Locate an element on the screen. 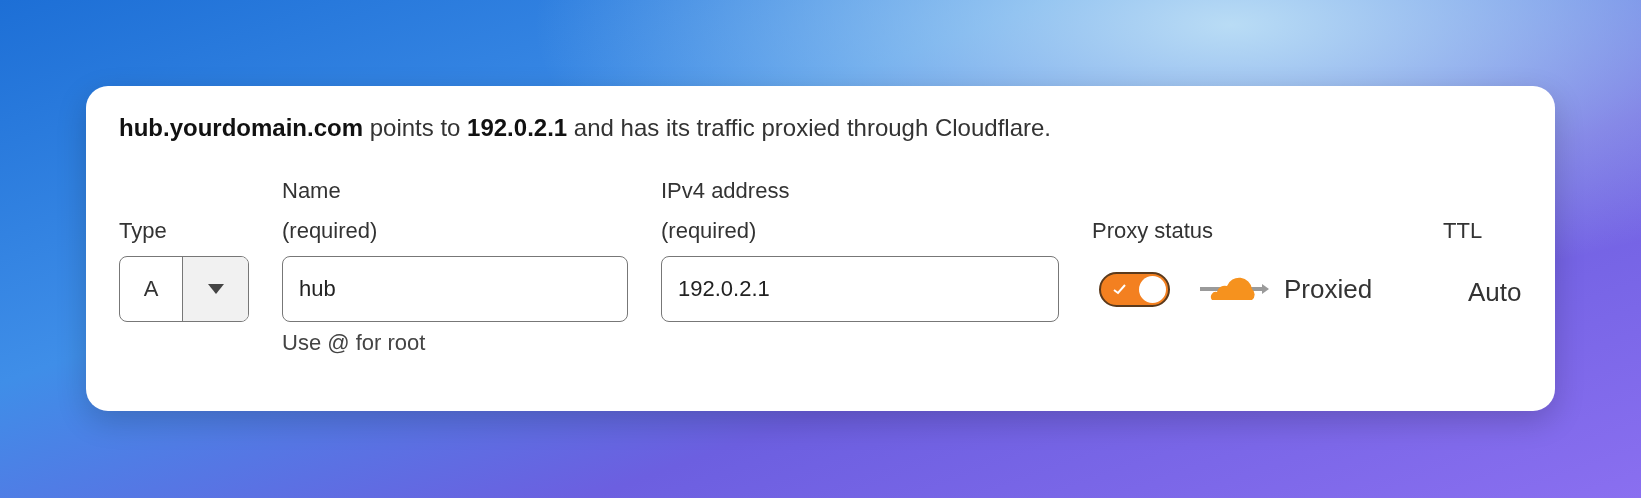 This screenshot has height=498, width=1641. record-summary: hub.yourdomain.com points to 192.0.2.1 and has its traffic proxied through Cloudflare. is located at coordinates (585, 128).